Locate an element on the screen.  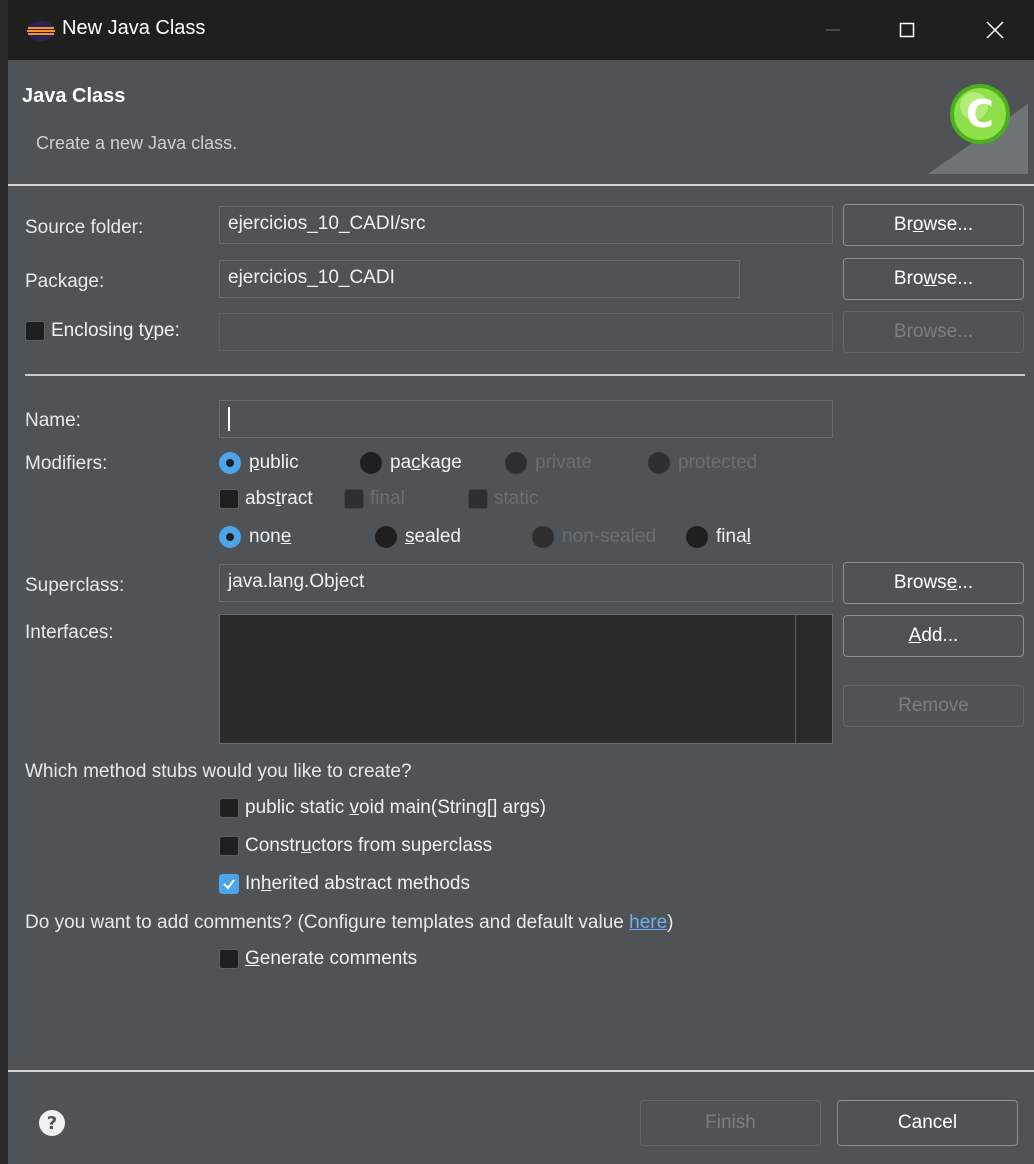
checkmark-icon is located at coordinates (229, 884).